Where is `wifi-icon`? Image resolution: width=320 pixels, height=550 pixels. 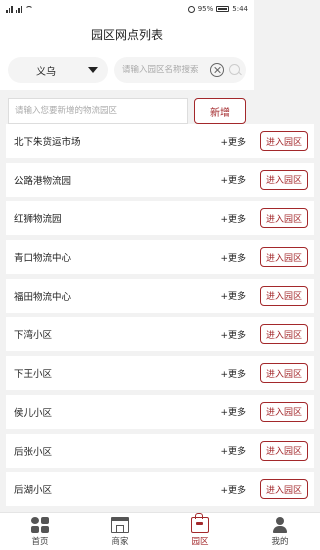 wifi-icon is located at coordinates (29, 9).